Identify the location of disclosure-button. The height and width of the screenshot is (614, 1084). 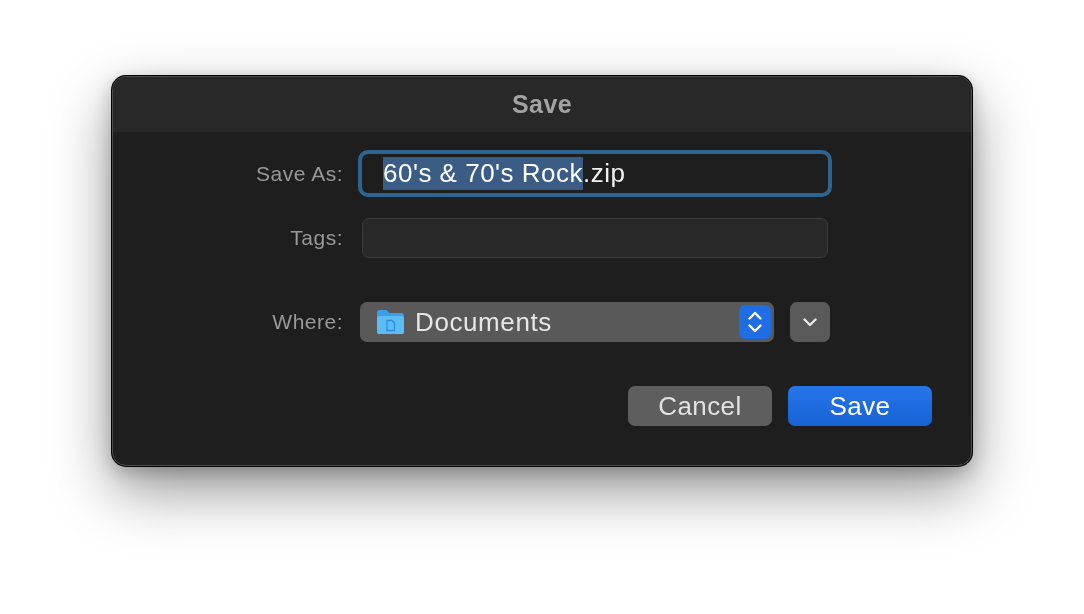
(810, 322).